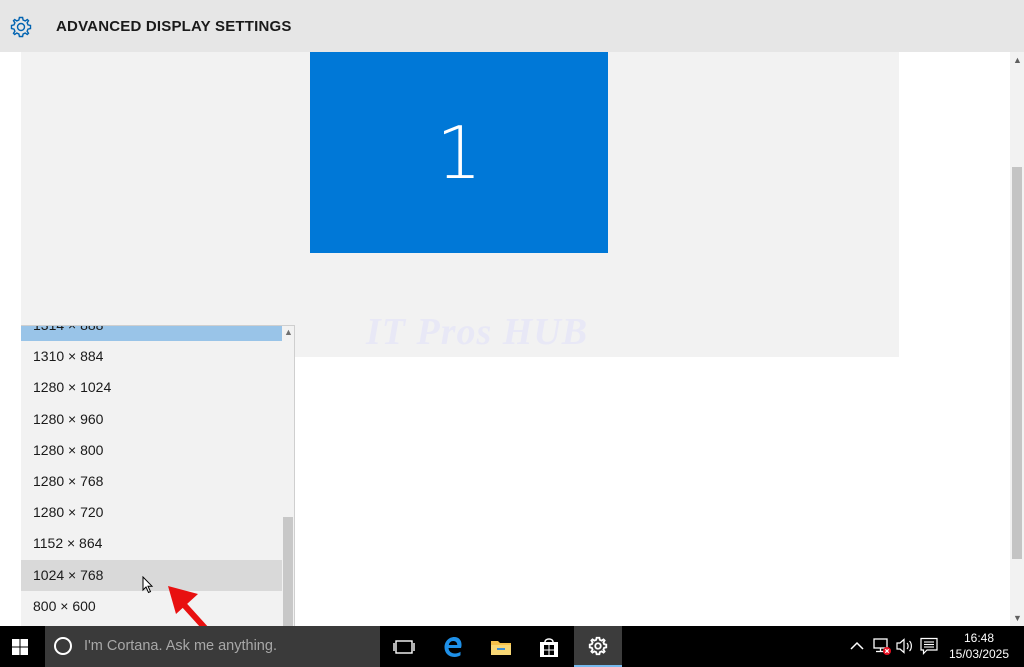  I want to click on cortana-icon, so click(63, 646).